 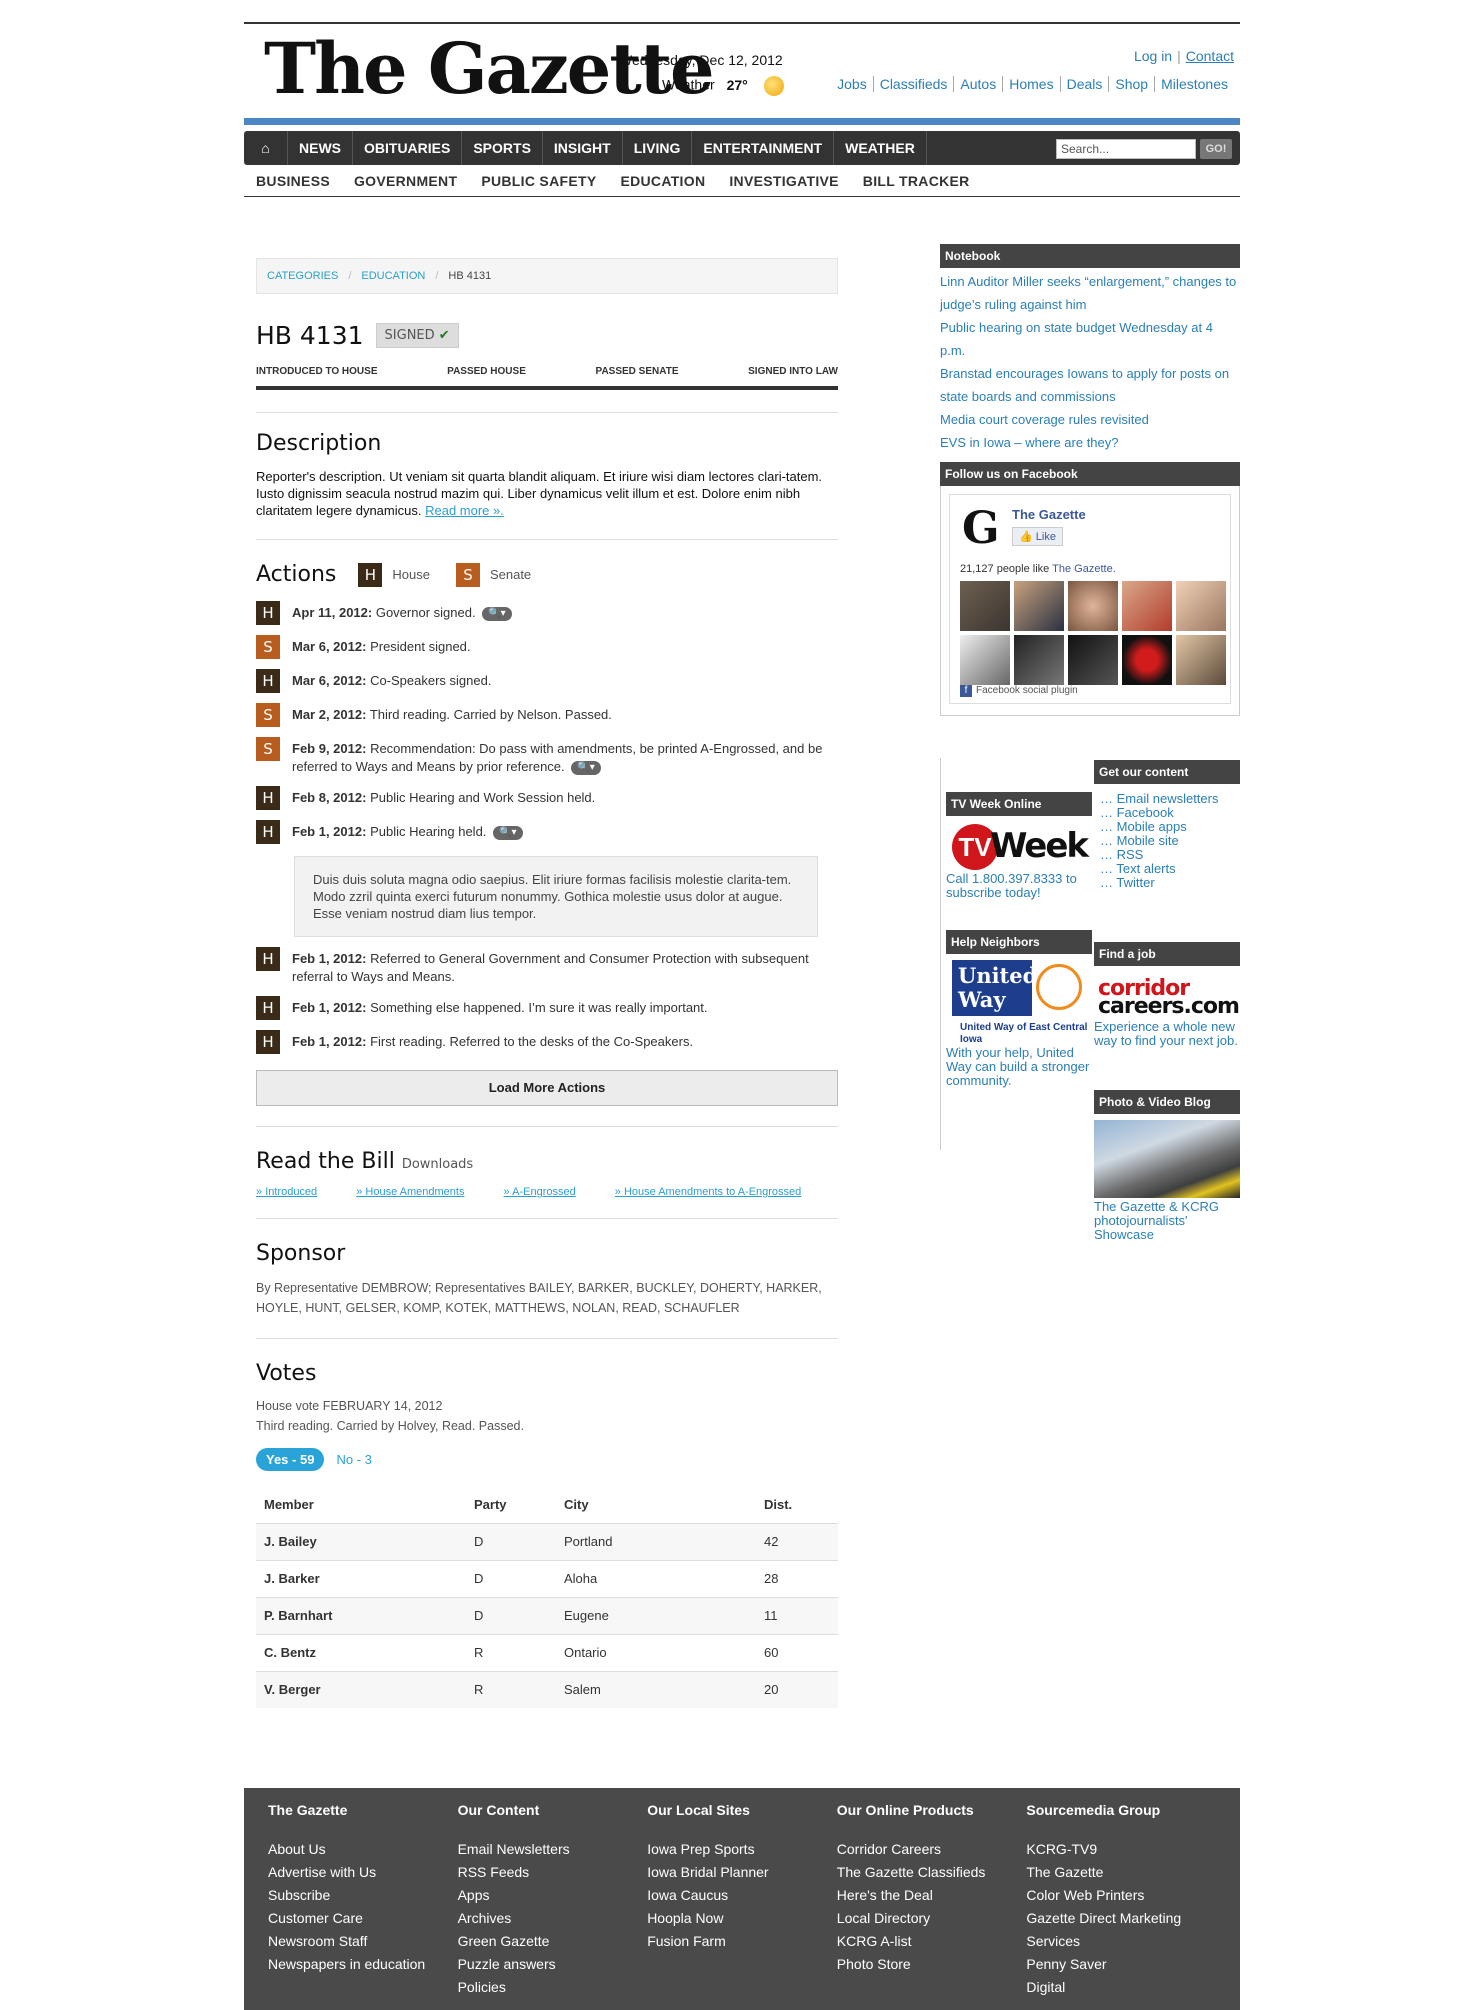 What do you see at coordinates (1121, 1987) in the screenshot?
I see `footer-link: Digital` at bounding box center [1121, 1987].